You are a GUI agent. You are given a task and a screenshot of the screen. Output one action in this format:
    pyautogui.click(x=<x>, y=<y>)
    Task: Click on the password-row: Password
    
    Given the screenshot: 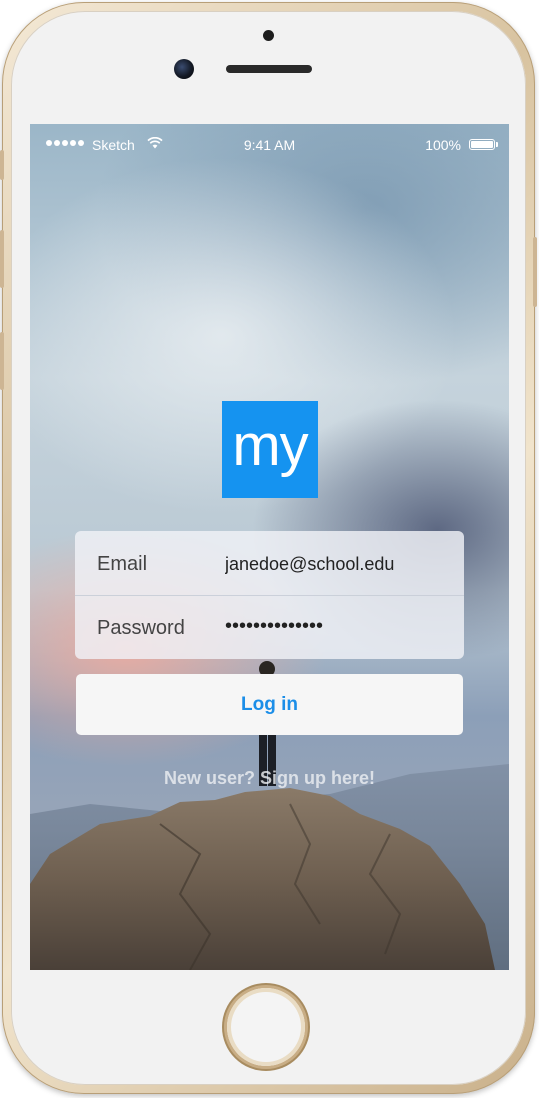 What is the action you would take?
    pyautogui.click(x=269, y=627)
    